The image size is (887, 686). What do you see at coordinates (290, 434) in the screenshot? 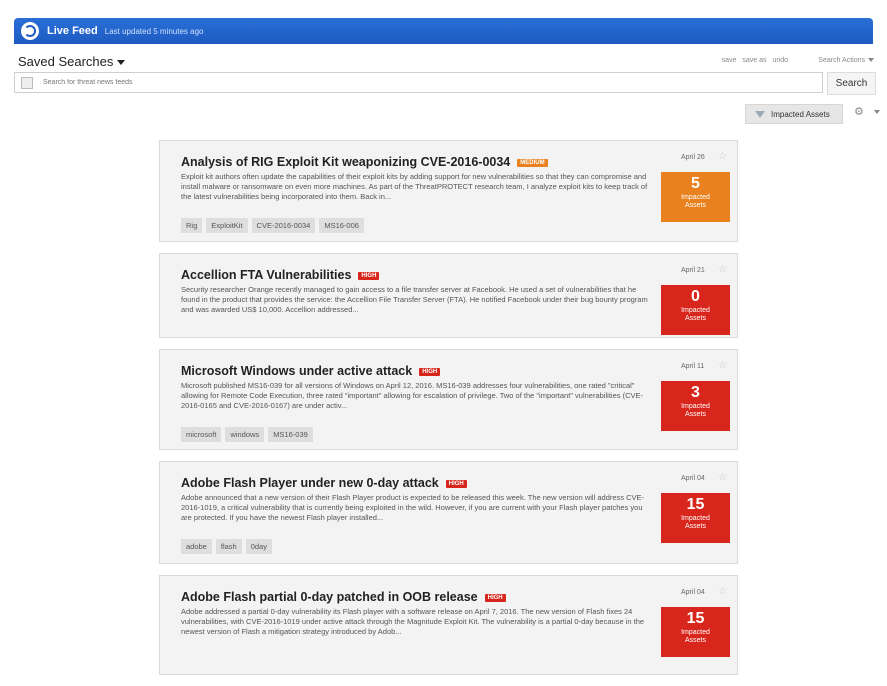
I see `tag: MS16-039` at bounding box center [290, 434].